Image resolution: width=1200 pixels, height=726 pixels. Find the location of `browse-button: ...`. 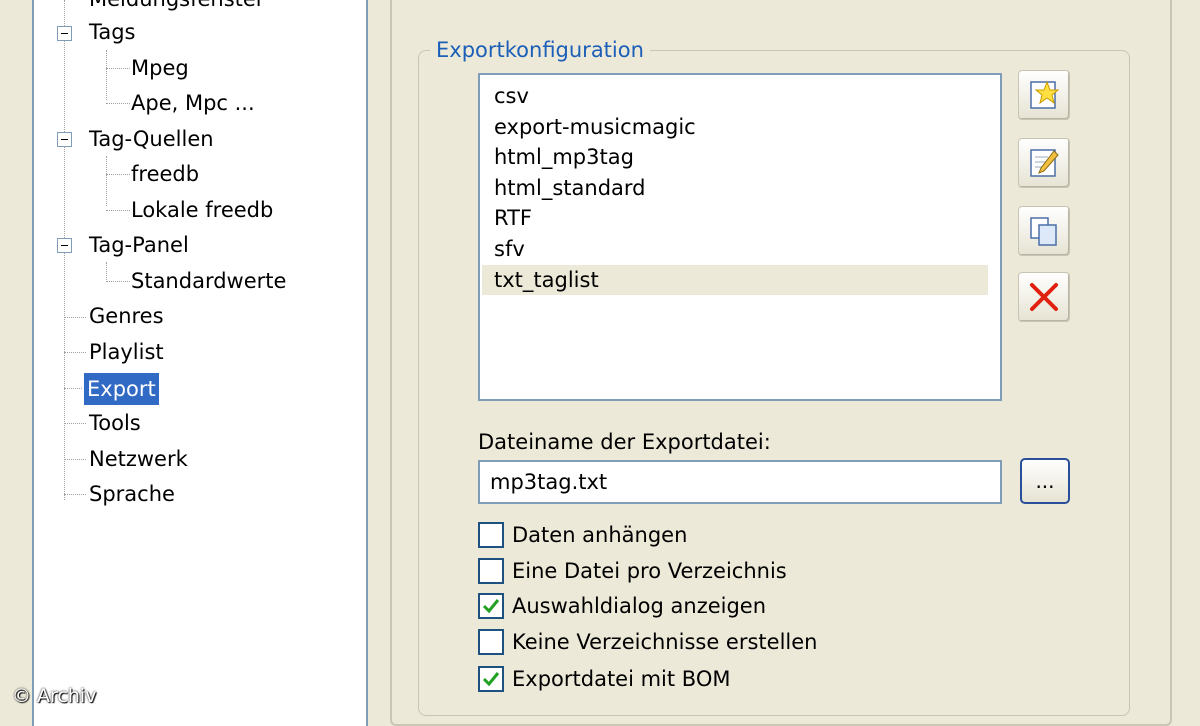

browse-button: ... is located at coordinates (1045, 481).